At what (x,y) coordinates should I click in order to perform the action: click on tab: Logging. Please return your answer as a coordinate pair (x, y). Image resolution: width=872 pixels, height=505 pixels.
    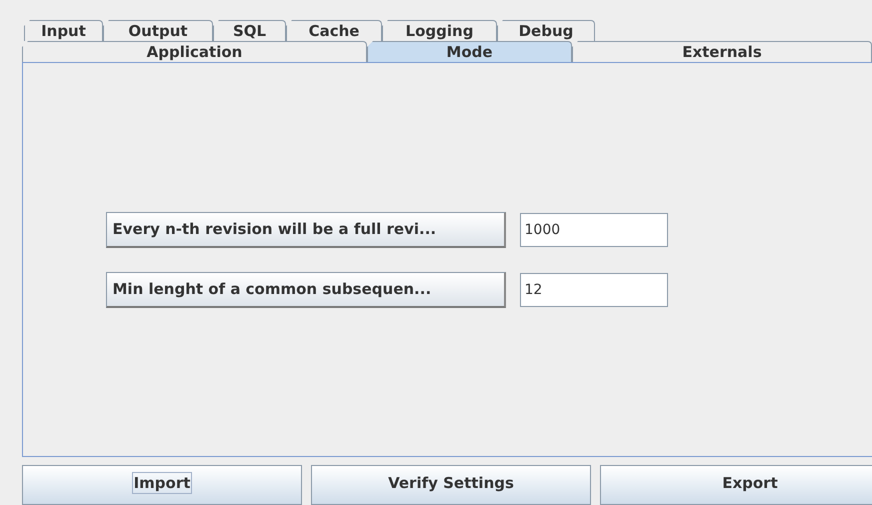
    Looking at the image, I should click on (439, 30).